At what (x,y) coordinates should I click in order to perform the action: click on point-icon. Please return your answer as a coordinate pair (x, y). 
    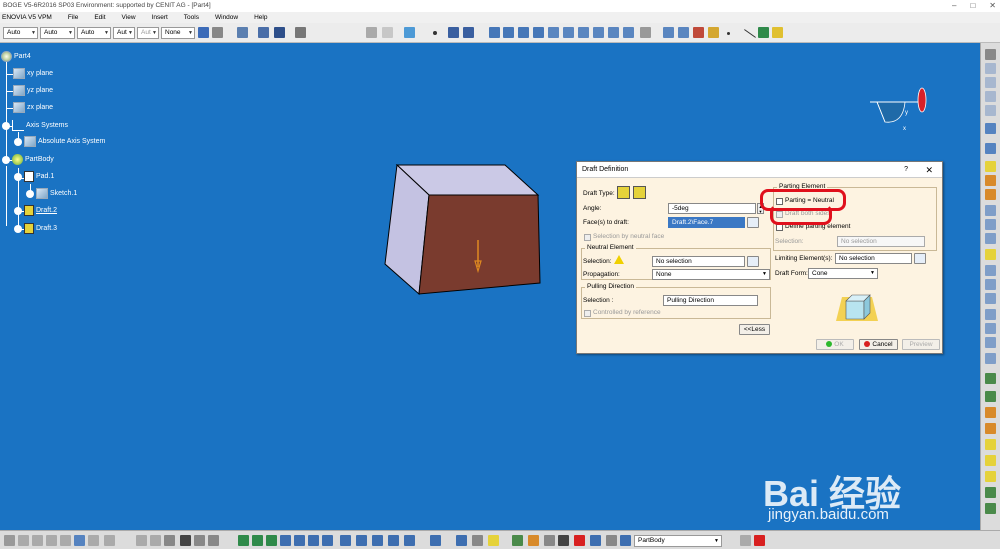
    Looking at the image, I should click on (435, 33).